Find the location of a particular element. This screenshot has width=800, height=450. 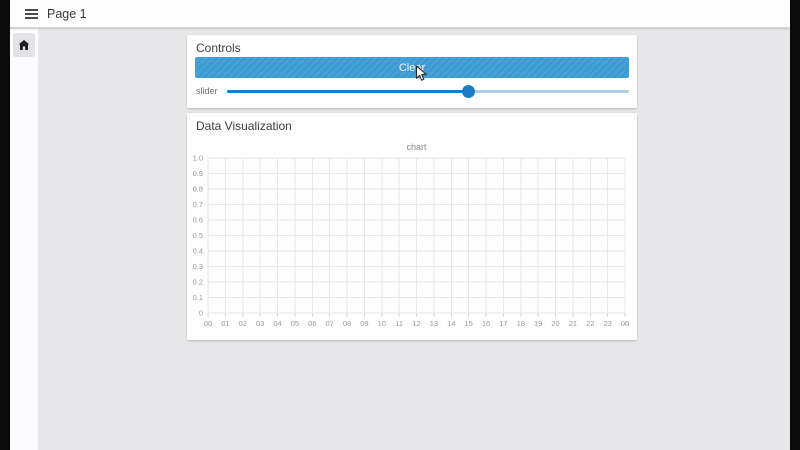

sidebar-item-home is located at coordinates (24, 45).